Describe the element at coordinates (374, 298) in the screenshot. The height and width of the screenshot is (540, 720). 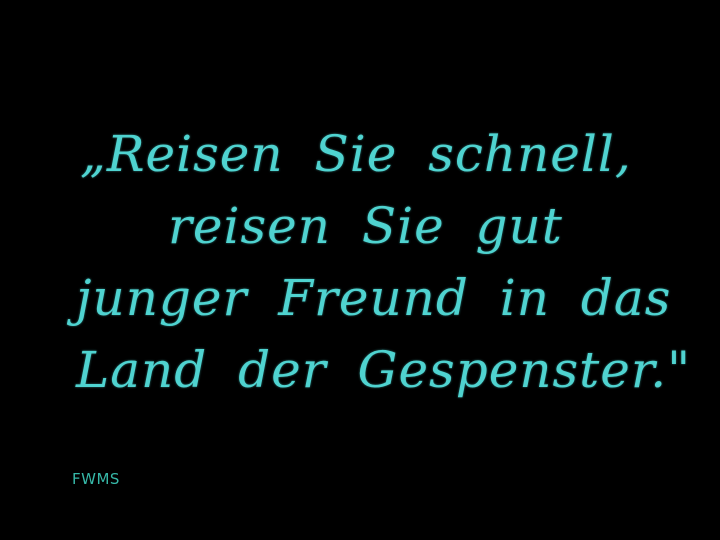
I see `intertitle-line-3: junger Freund in das` at that location.